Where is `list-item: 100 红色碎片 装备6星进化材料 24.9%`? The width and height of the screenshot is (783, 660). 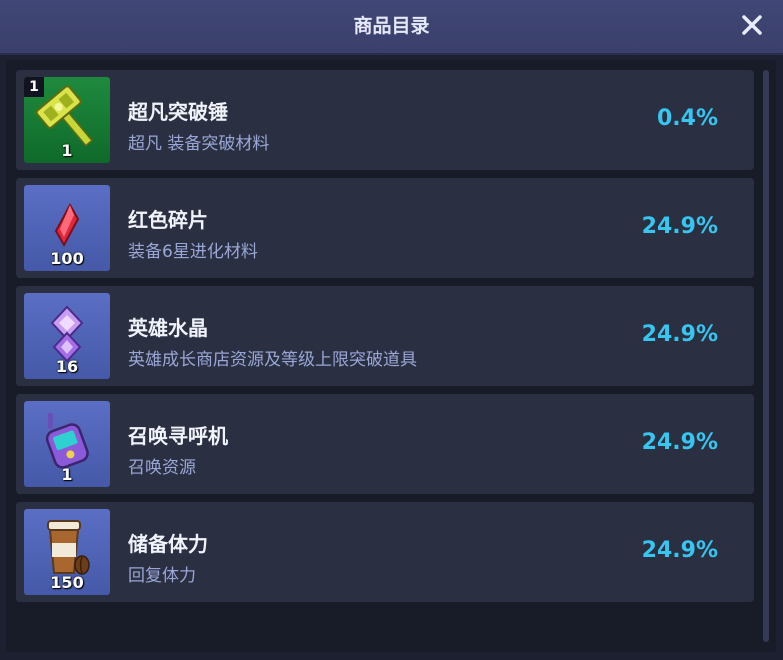
list-item: 100 红色碎片 装备6星进化材料 24.9% is located at coordinates (385, 228).